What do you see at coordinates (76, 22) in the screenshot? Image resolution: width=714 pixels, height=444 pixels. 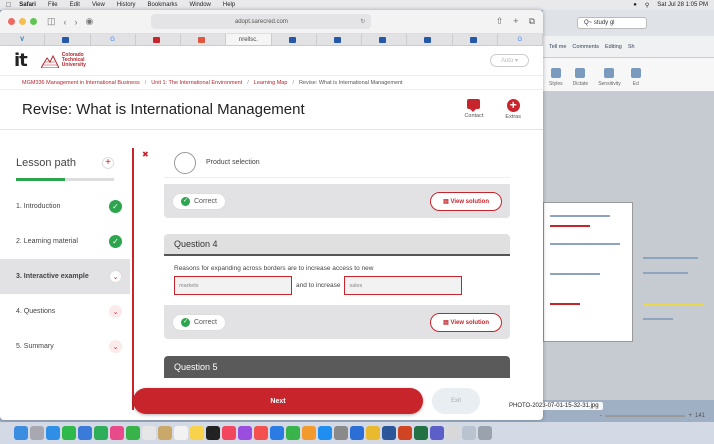 I see `forward-icon: ›` at bounding box center [76, 22].